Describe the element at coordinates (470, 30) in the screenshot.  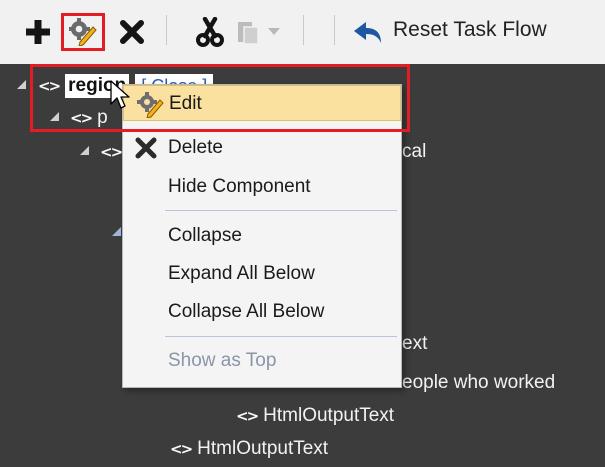
I see `reset-task-flow-label: Reset Task Flow` at that location.